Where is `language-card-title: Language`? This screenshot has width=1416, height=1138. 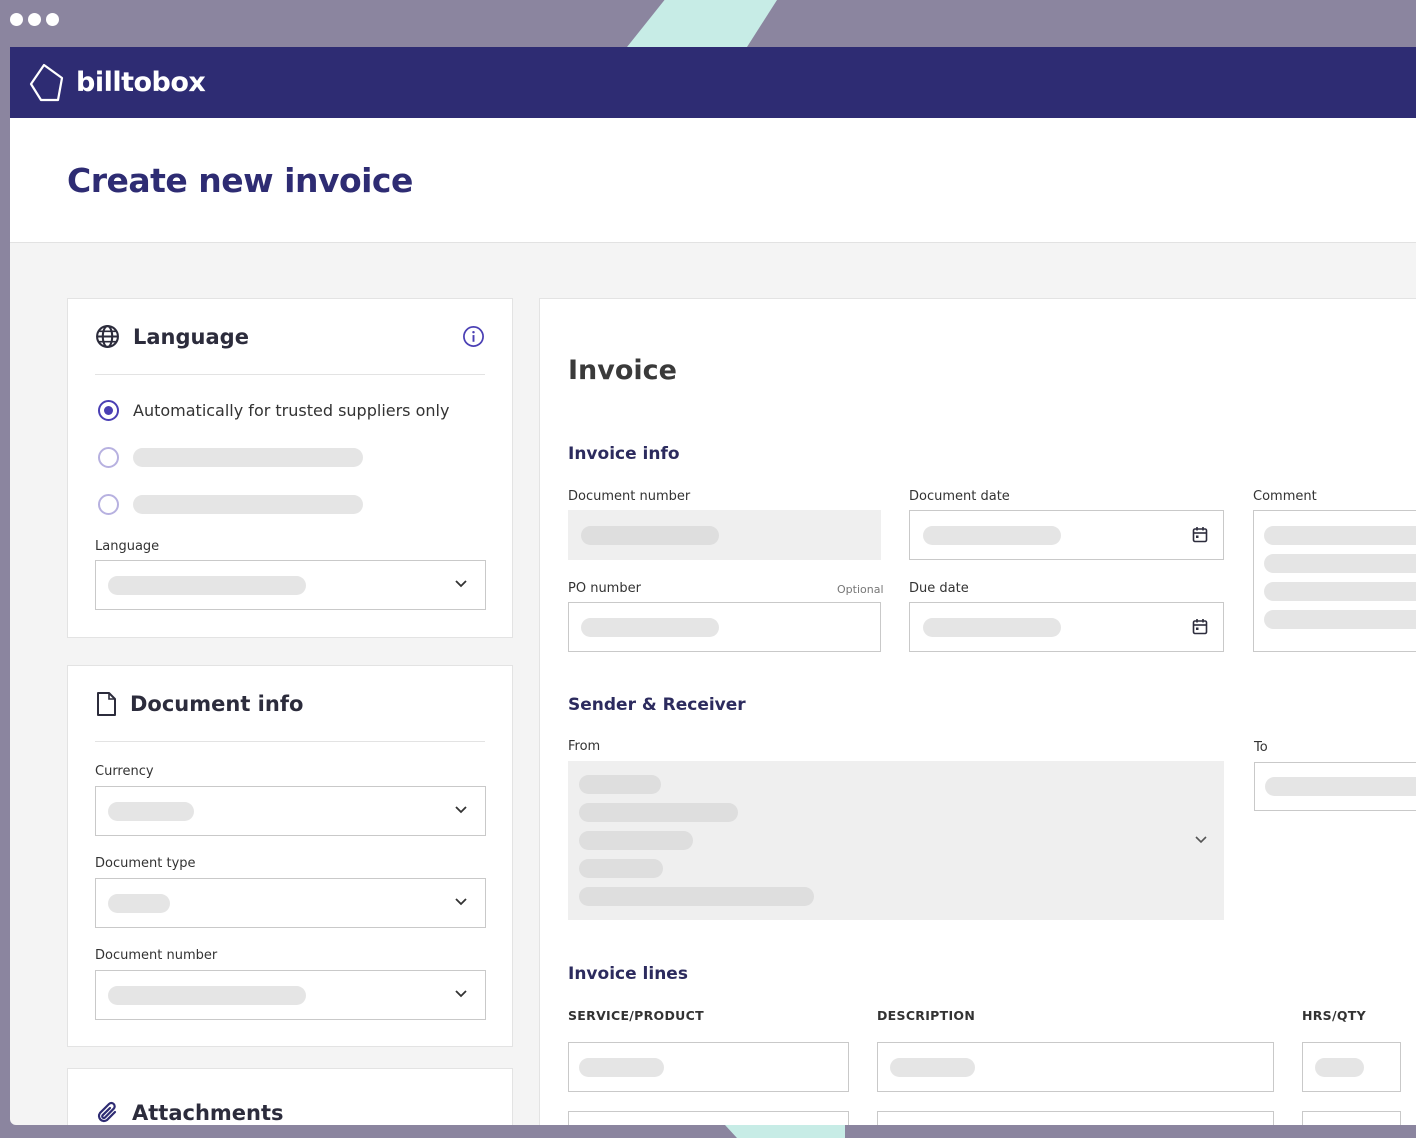
language-card-title: Language is located at coordinates (191, 336).